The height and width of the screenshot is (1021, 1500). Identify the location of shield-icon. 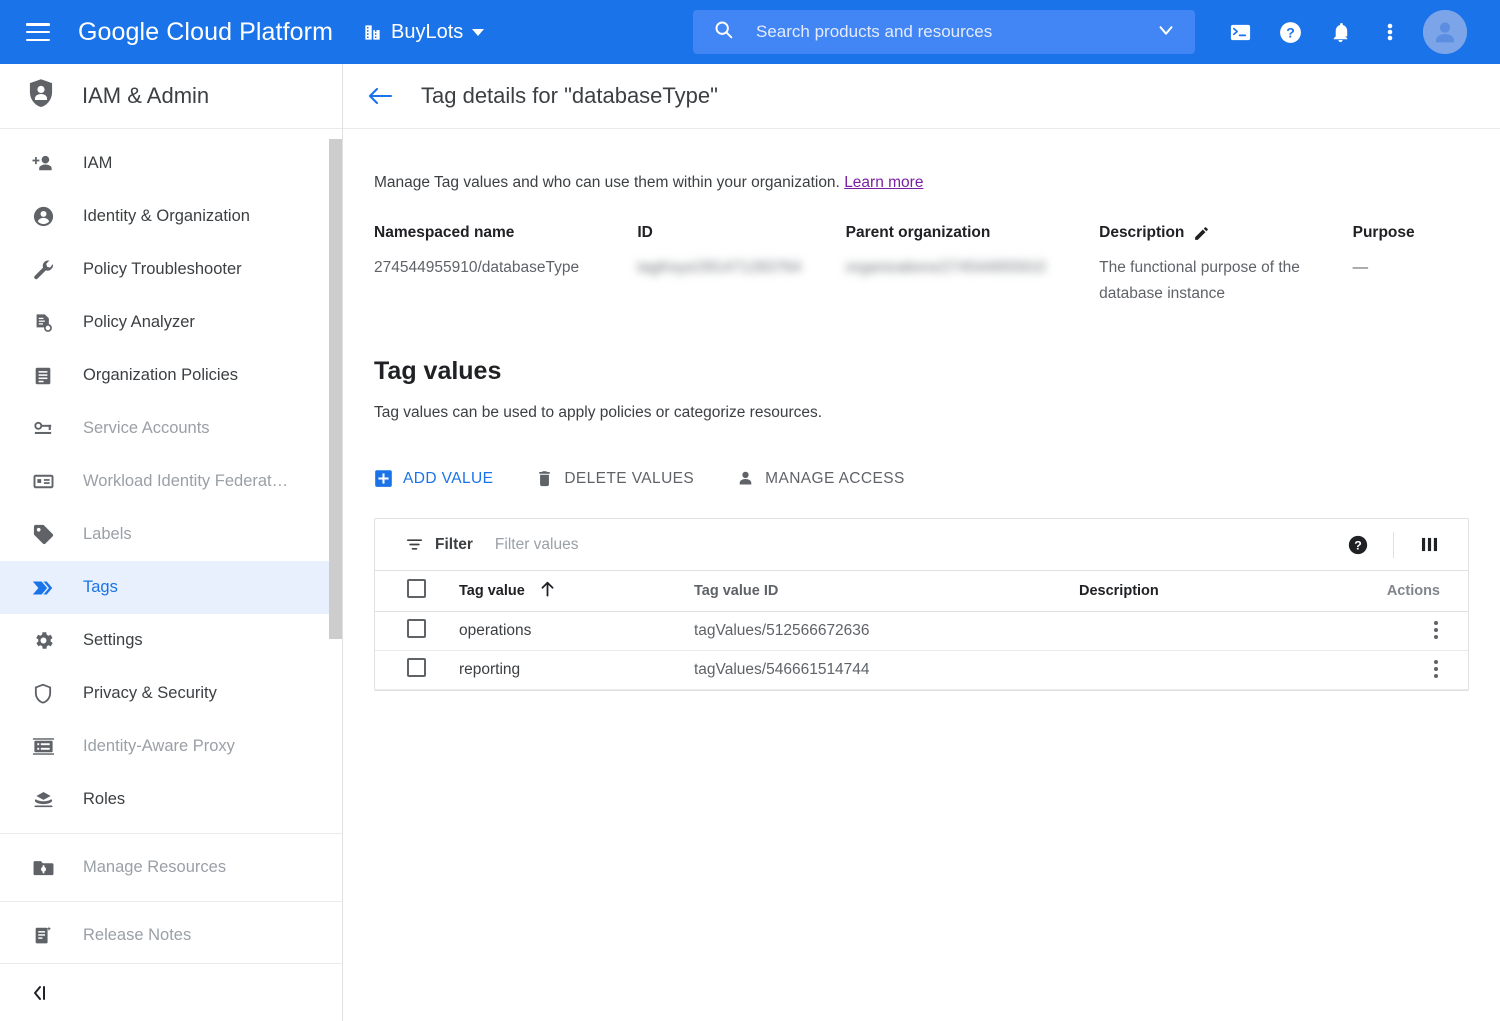
(43, 694).